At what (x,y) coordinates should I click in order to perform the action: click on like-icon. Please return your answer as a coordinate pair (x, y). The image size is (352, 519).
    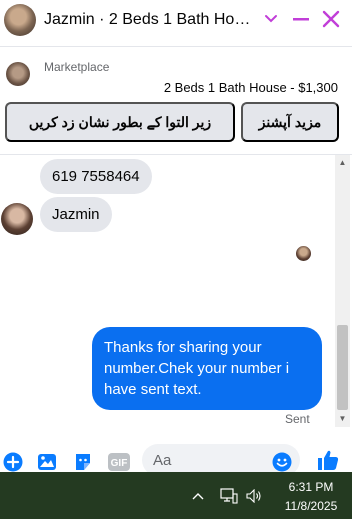
    Looking at the image, I should click on (328, 460).